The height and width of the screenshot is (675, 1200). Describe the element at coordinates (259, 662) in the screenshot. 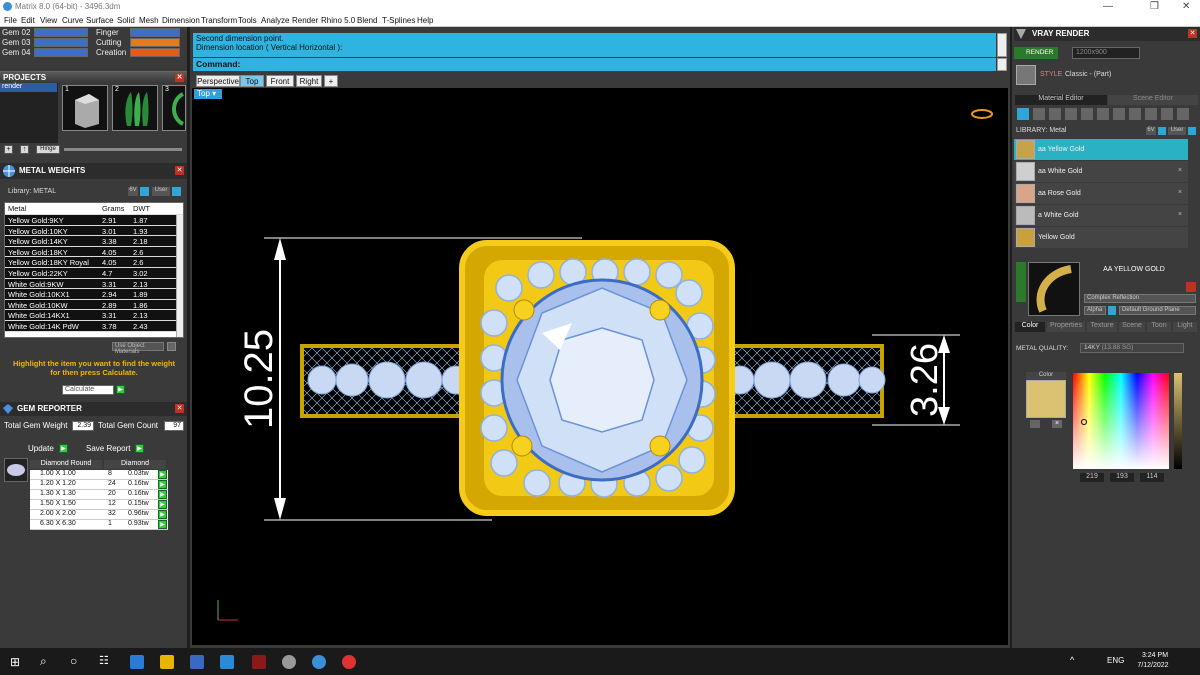

I see `app-red-icon` at that location.